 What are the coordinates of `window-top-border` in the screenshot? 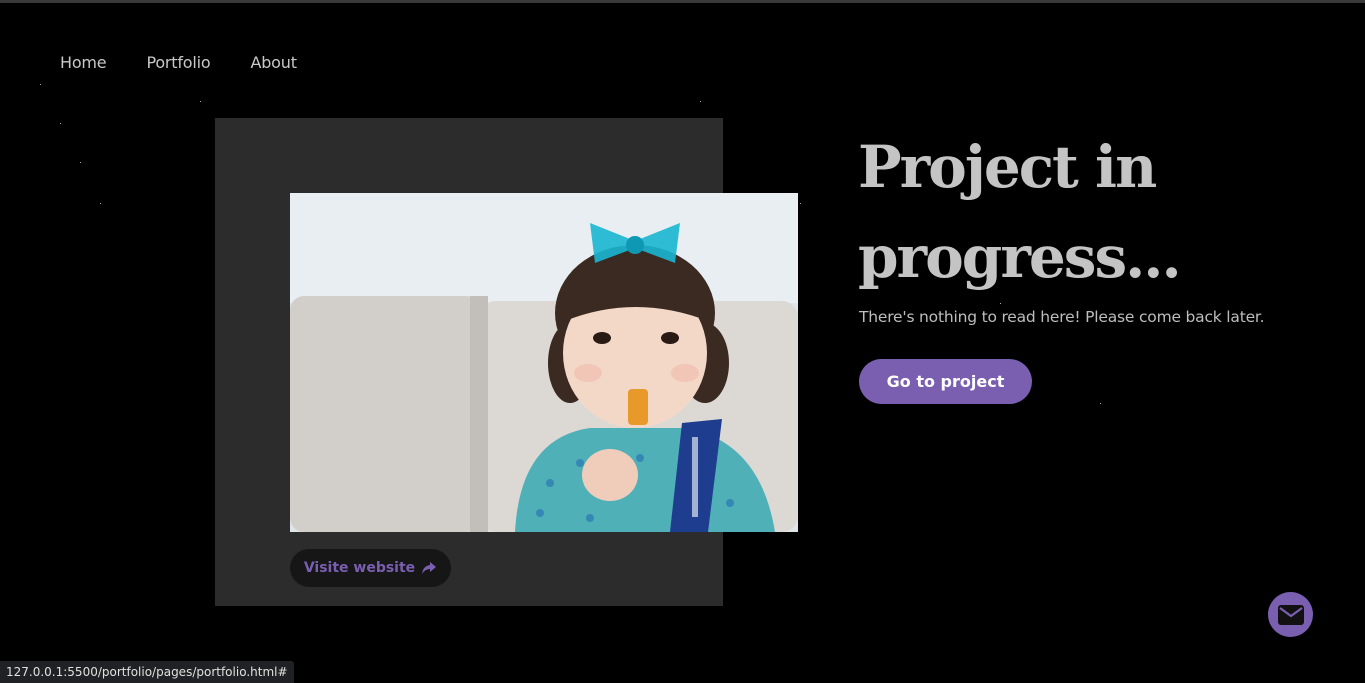 It's located at (682, 1).